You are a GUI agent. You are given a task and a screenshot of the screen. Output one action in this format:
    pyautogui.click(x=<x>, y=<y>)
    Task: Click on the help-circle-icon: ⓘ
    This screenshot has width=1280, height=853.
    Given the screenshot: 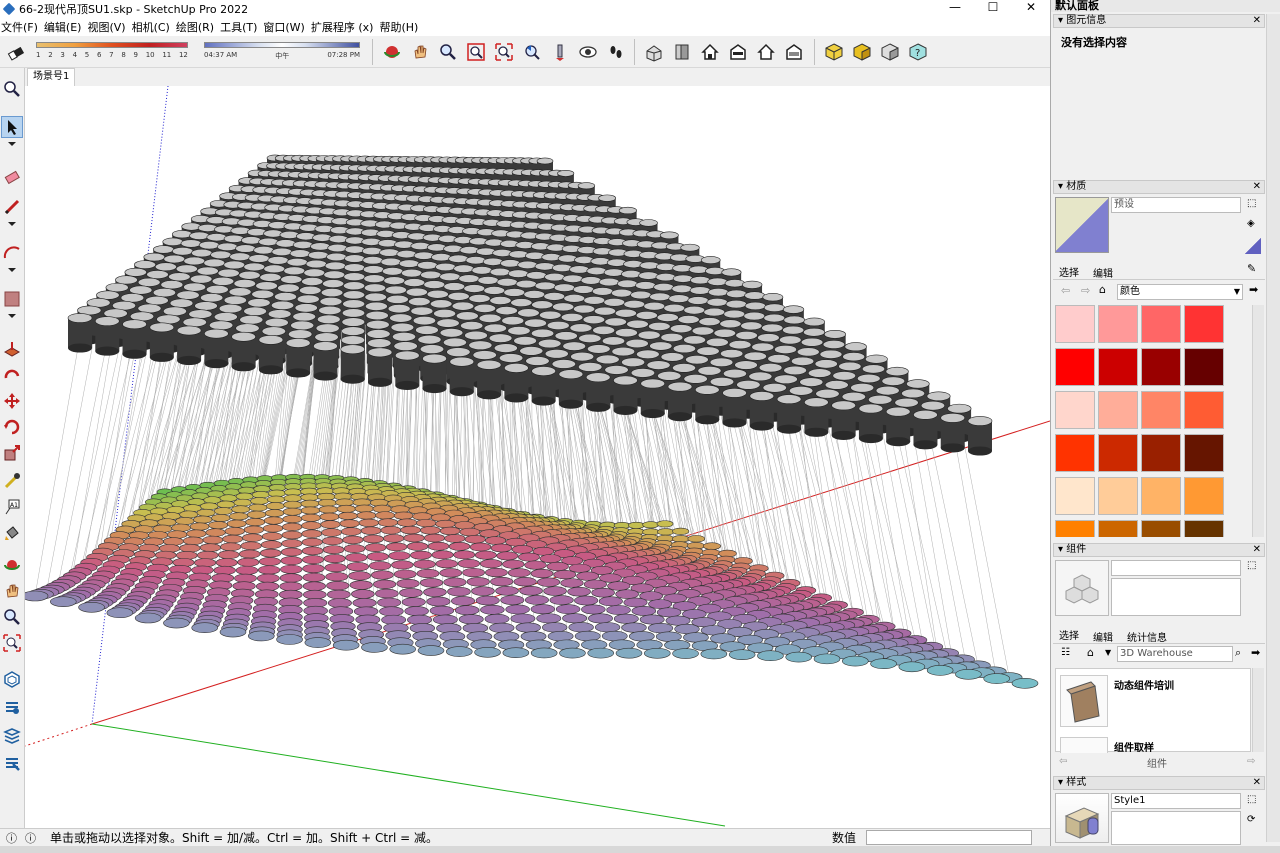 What is the action you would take?
    pyautogui.click(x=30, y=838)
    